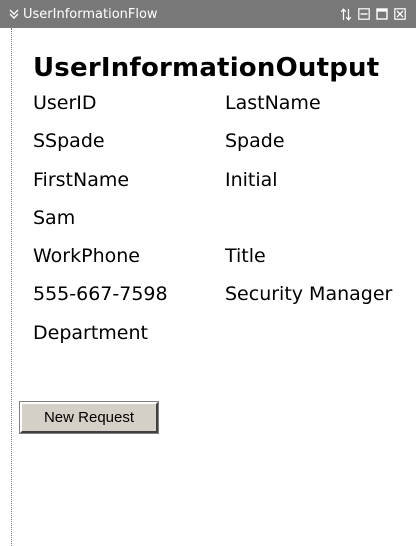  Describe the element at coordinates (223, 183) in the screenshot. I see `grid-row-2: FirstName Initial` at that location.